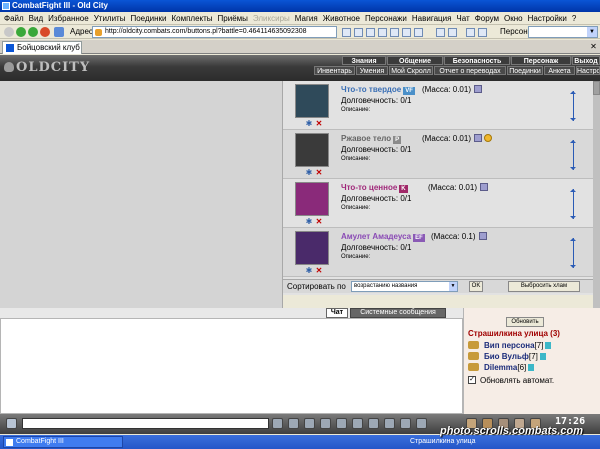  Describe the element at coordinates (394, 32) in the screenshot. I see `save-icon` at that location.